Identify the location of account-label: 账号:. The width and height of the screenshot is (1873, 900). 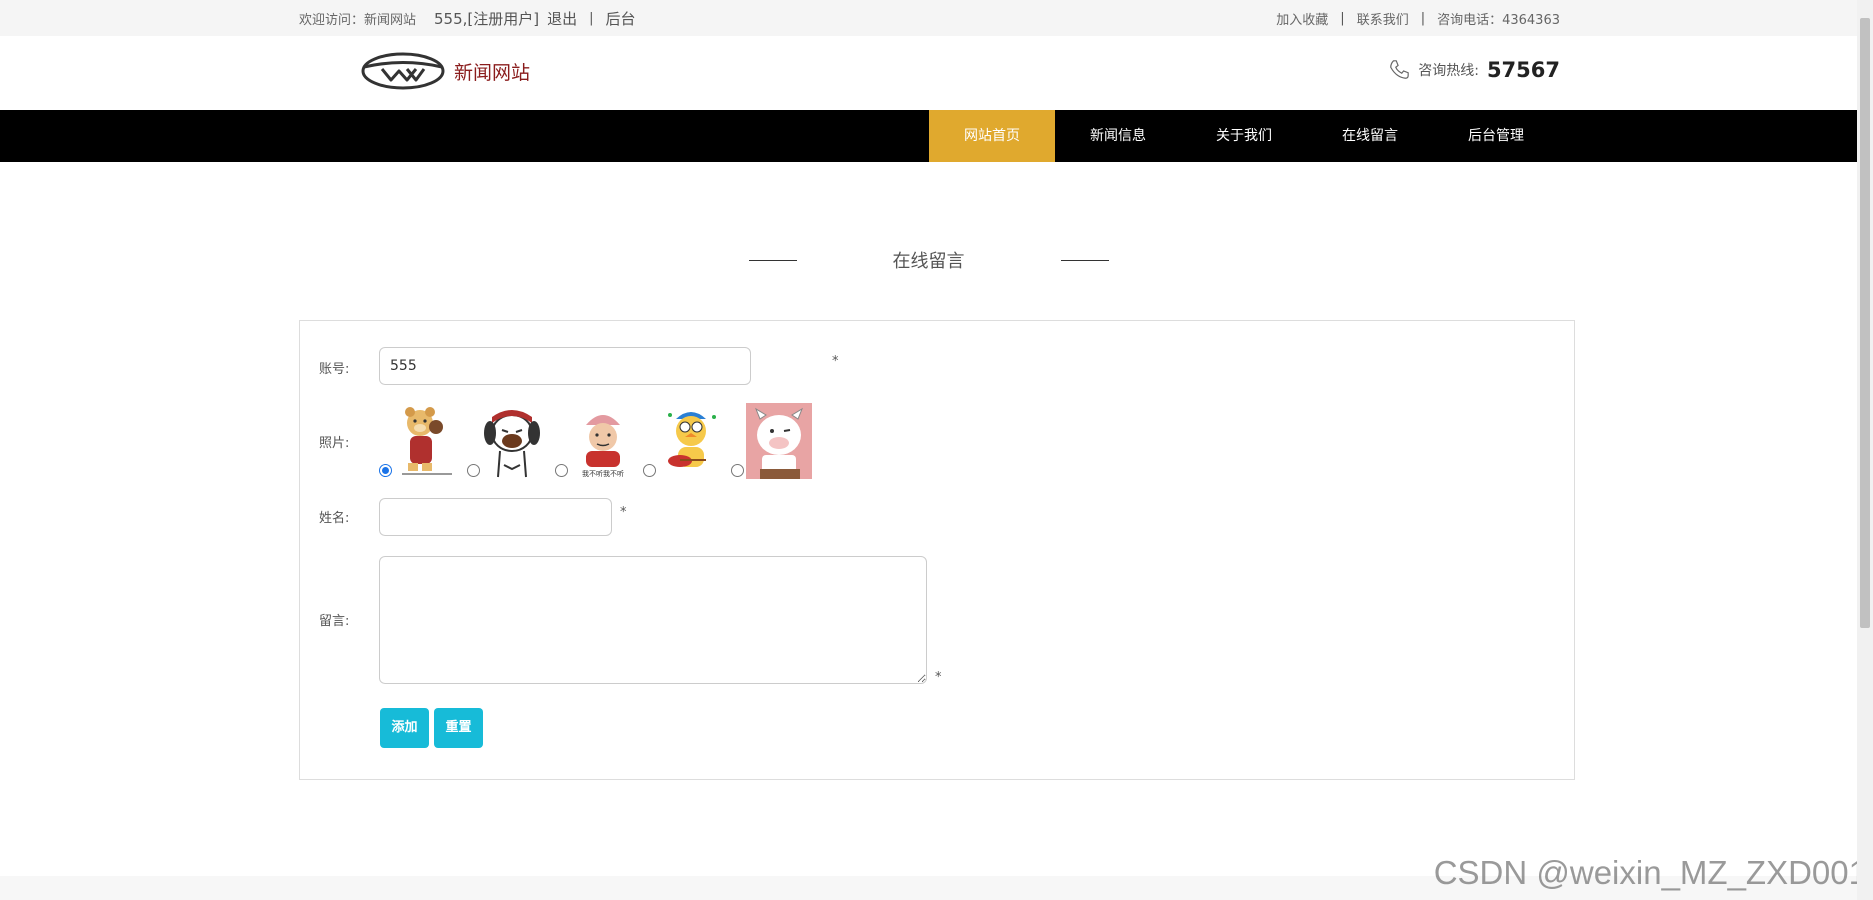
(334, 369).